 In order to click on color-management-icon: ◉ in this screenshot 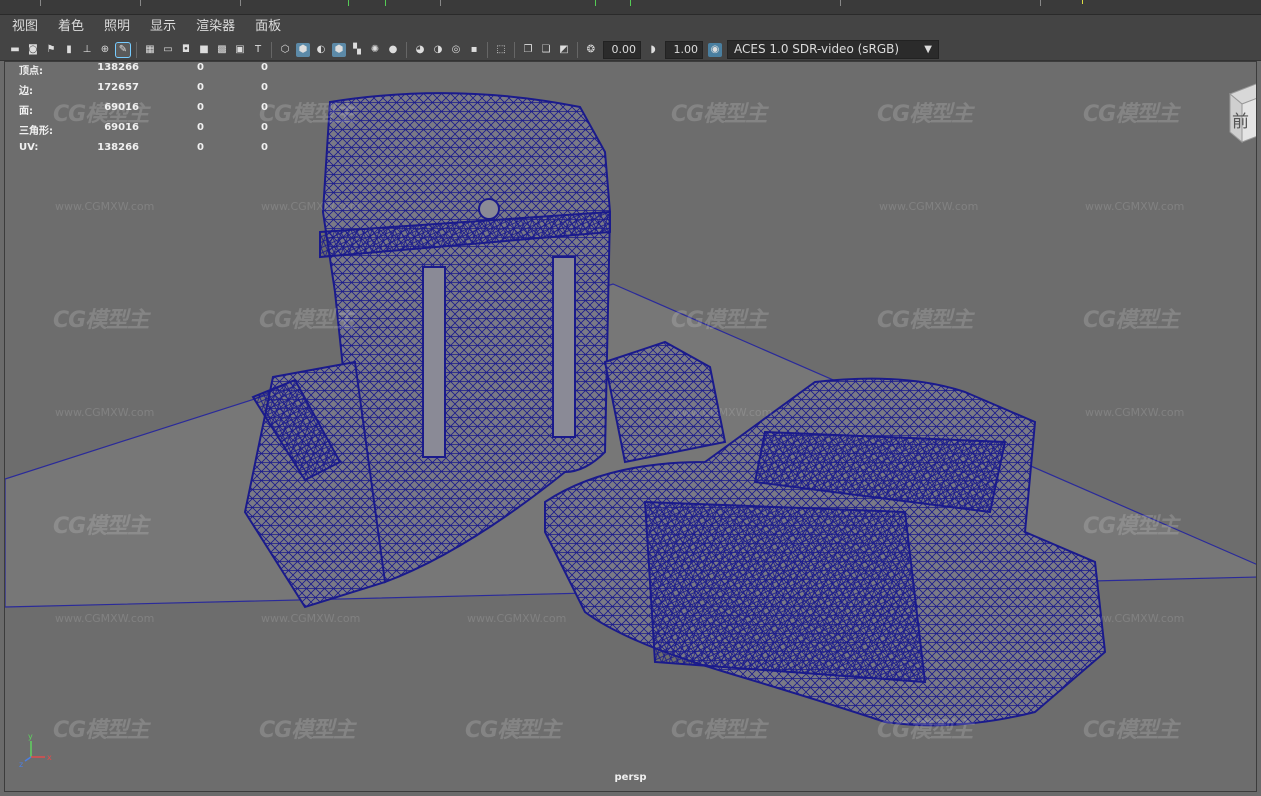, I will do `click(715, 49)`.